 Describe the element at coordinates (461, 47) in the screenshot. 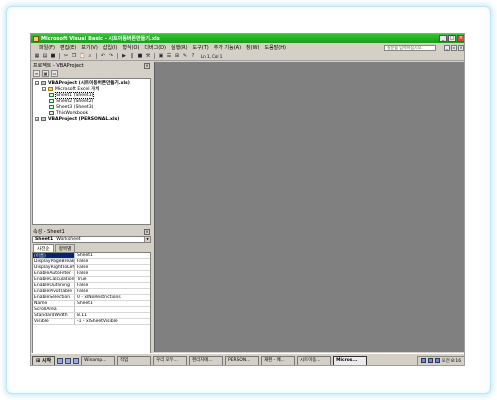

I see `mdi-close-button: ×` at that location.